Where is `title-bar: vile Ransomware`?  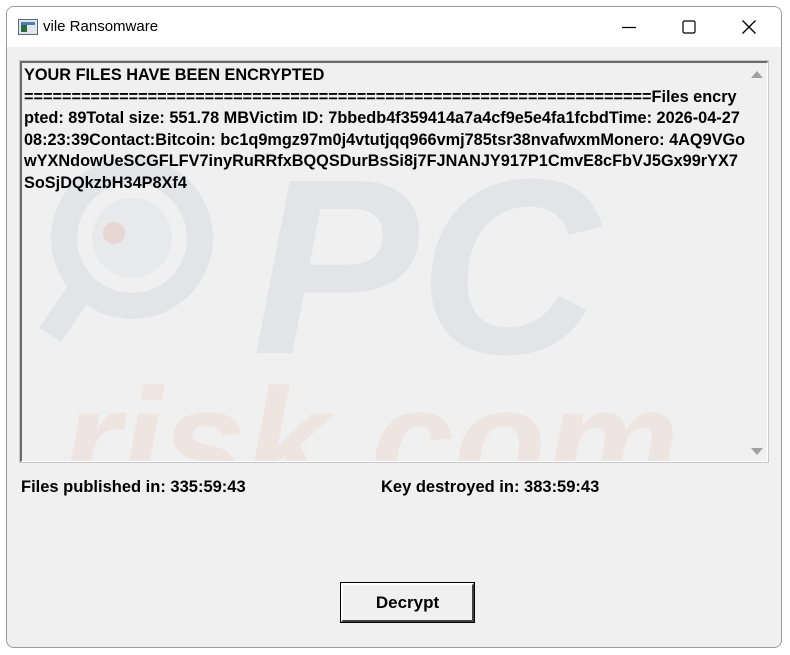 title-bar: vile Ransomware is located at coordinates (394, 27).